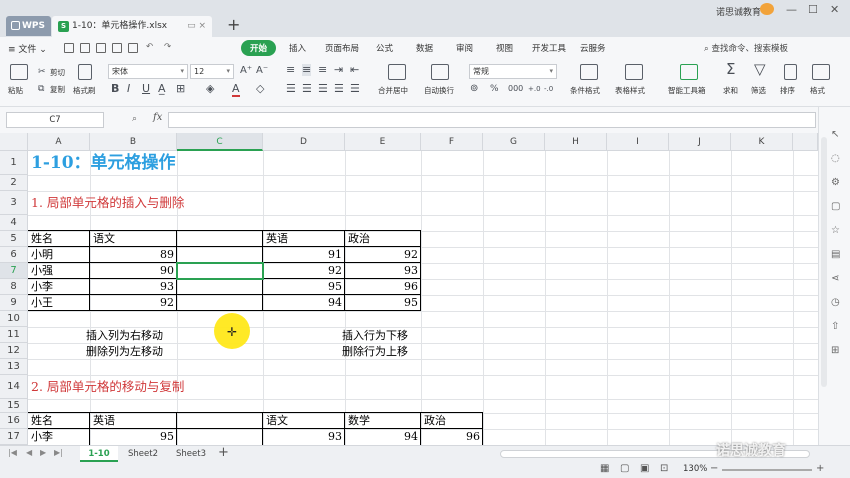  What do you see at coordinates (233, 24) in the screenshot?
I see `new-tab-button: +` at bounding box center [233, 24].